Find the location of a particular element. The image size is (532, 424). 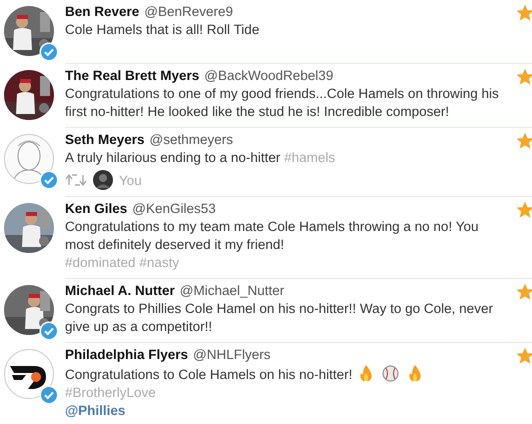

user-name: Michael A. Nutter is located at coordinates (120, 291).